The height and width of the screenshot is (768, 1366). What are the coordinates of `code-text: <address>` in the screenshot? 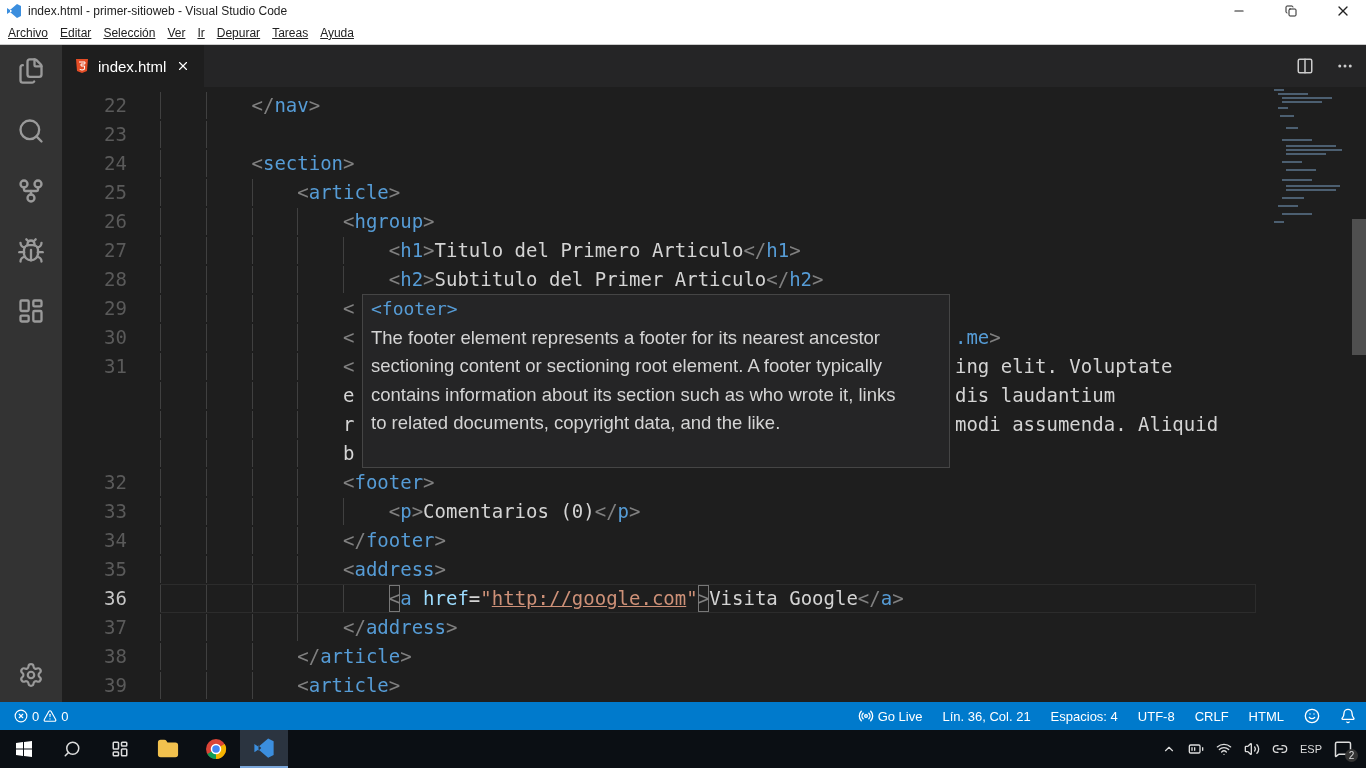 It's located at (394, 569).